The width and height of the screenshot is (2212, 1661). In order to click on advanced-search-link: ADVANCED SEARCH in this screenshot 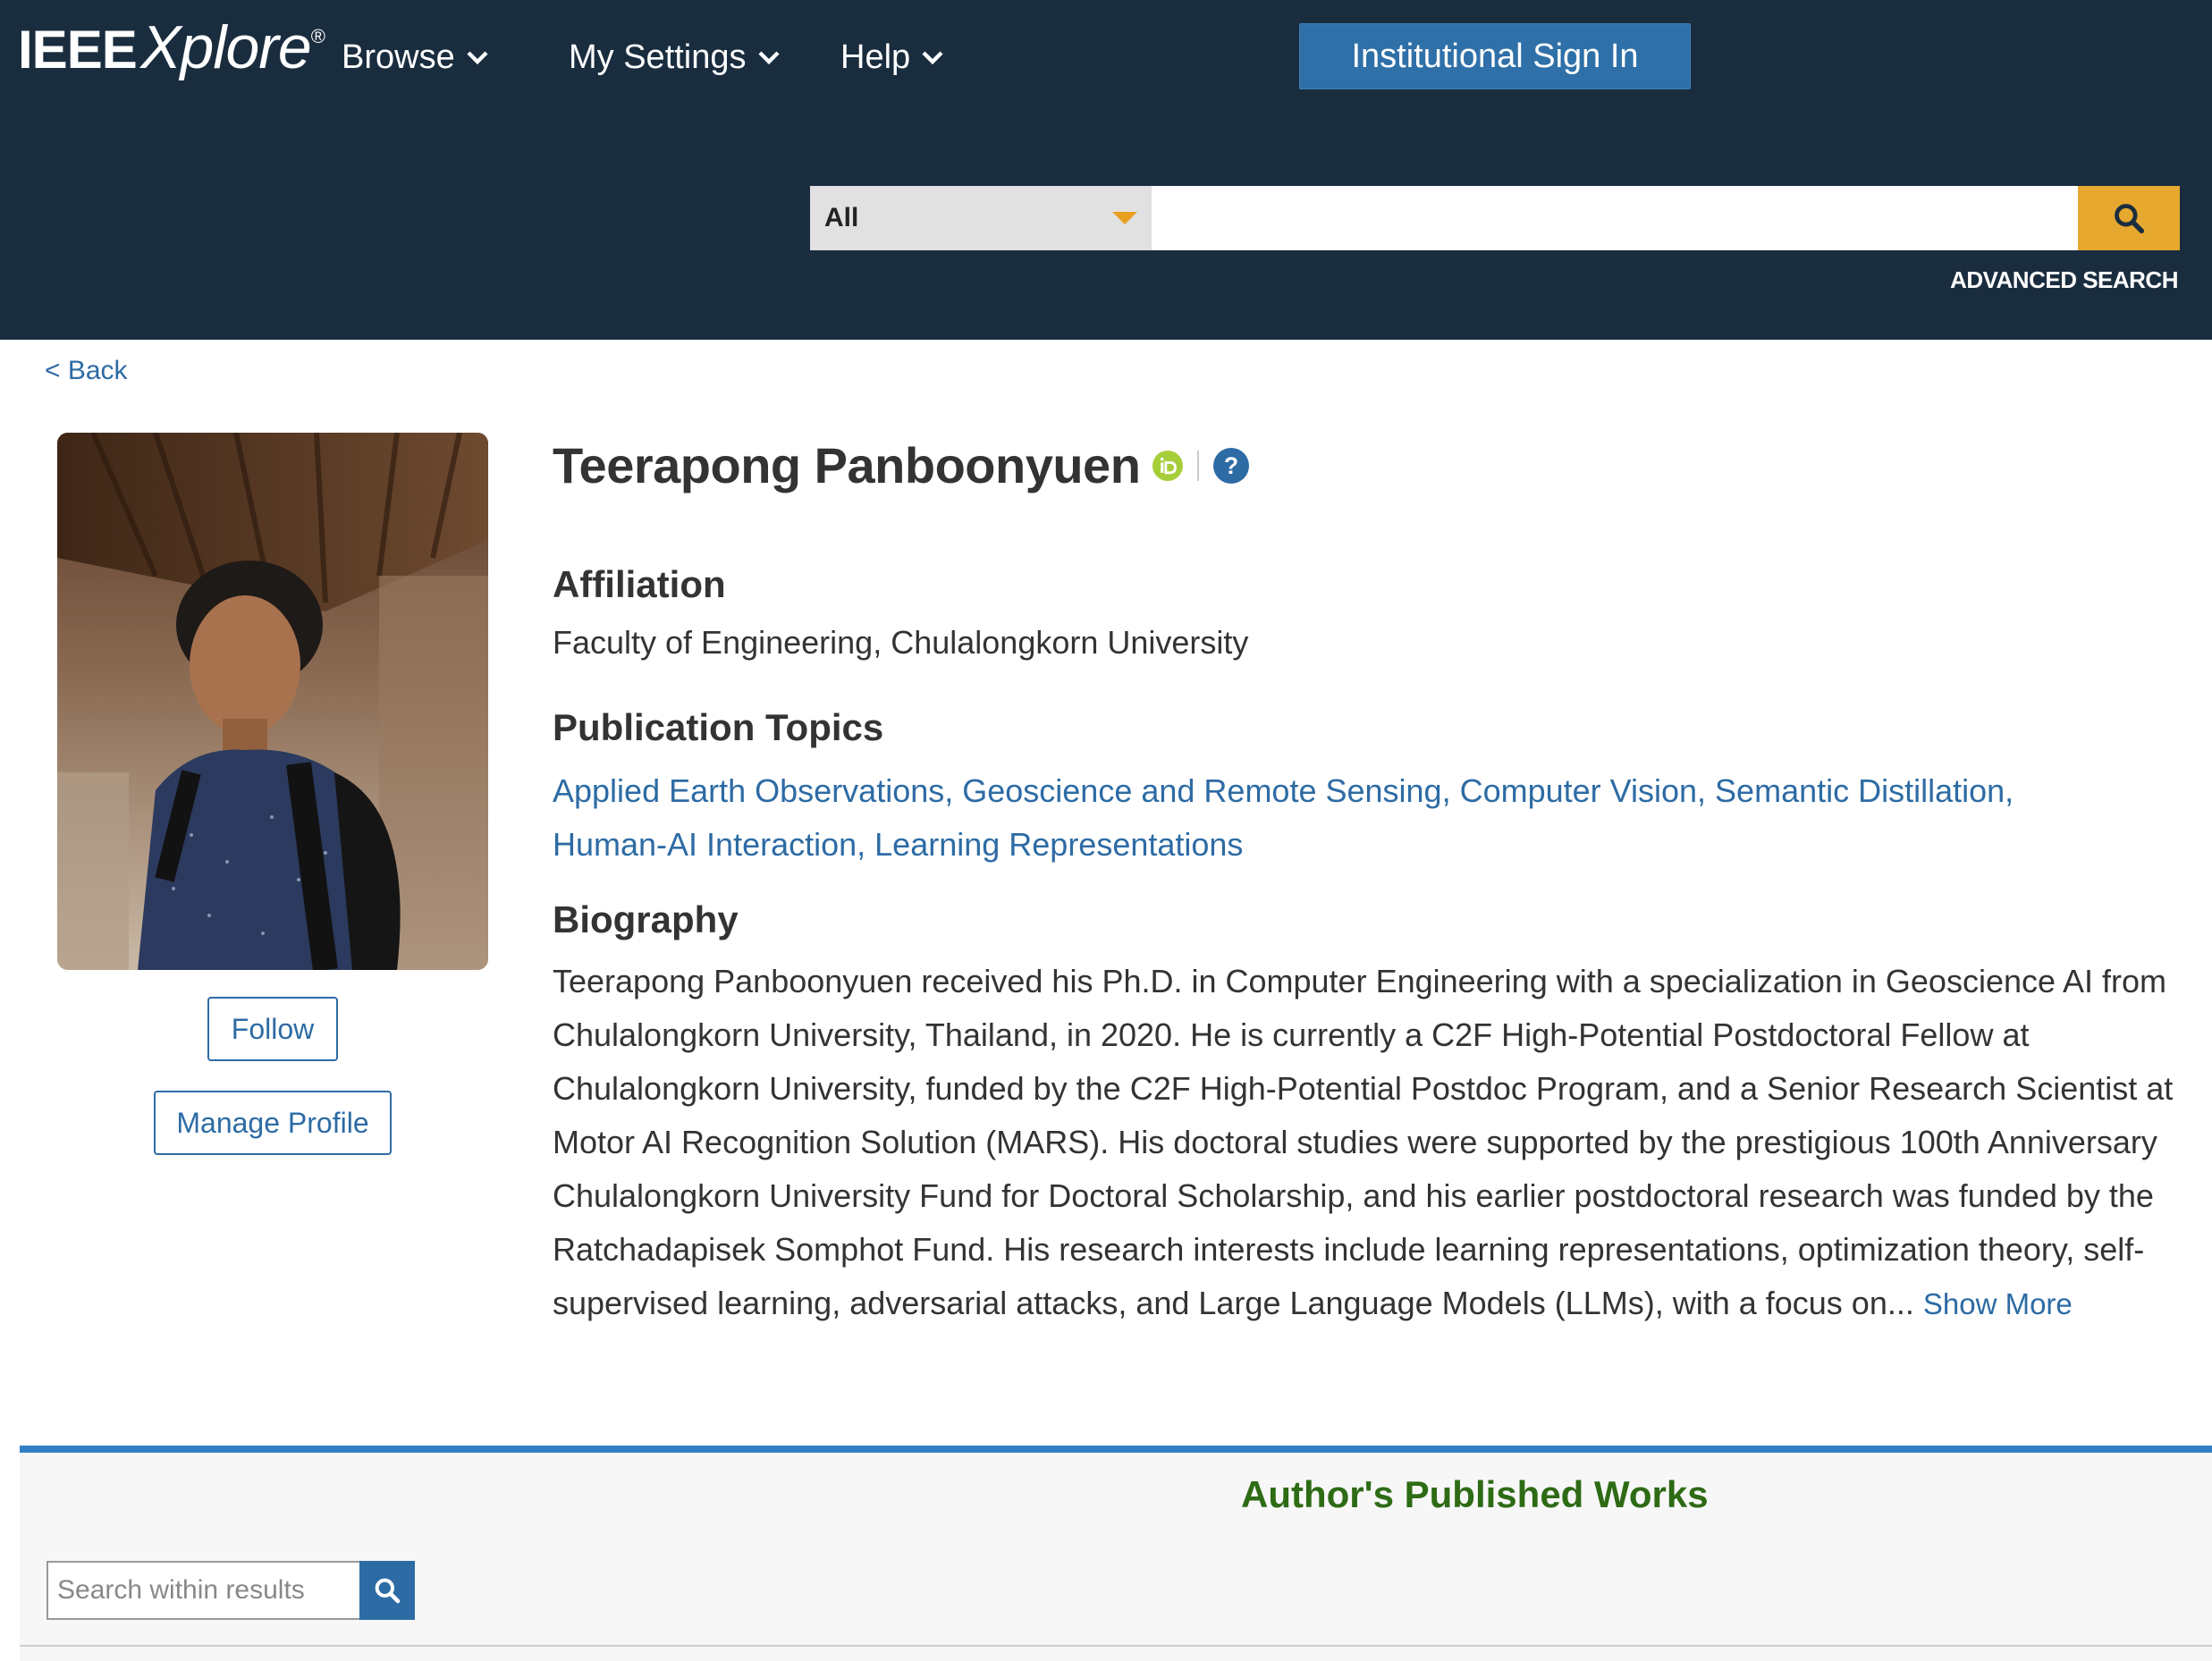, I will do `click(2064, 280)`.